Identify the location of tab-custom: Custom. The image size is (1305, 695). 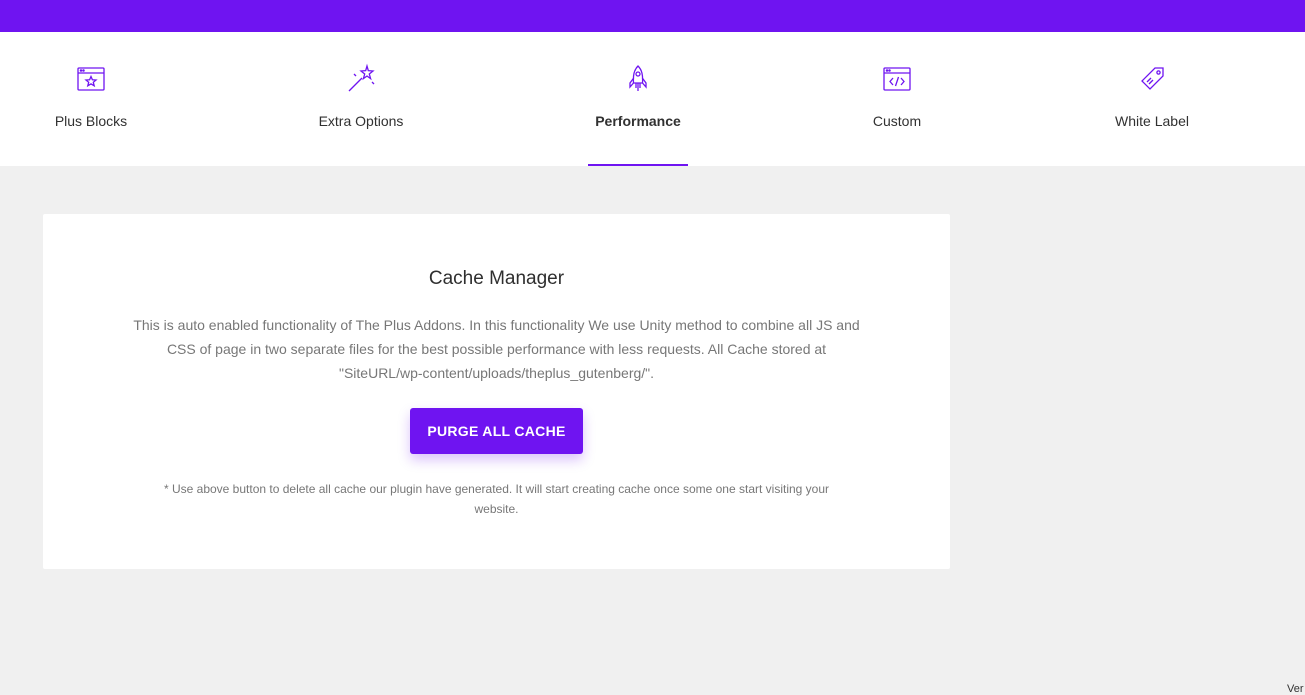
(897, 99).